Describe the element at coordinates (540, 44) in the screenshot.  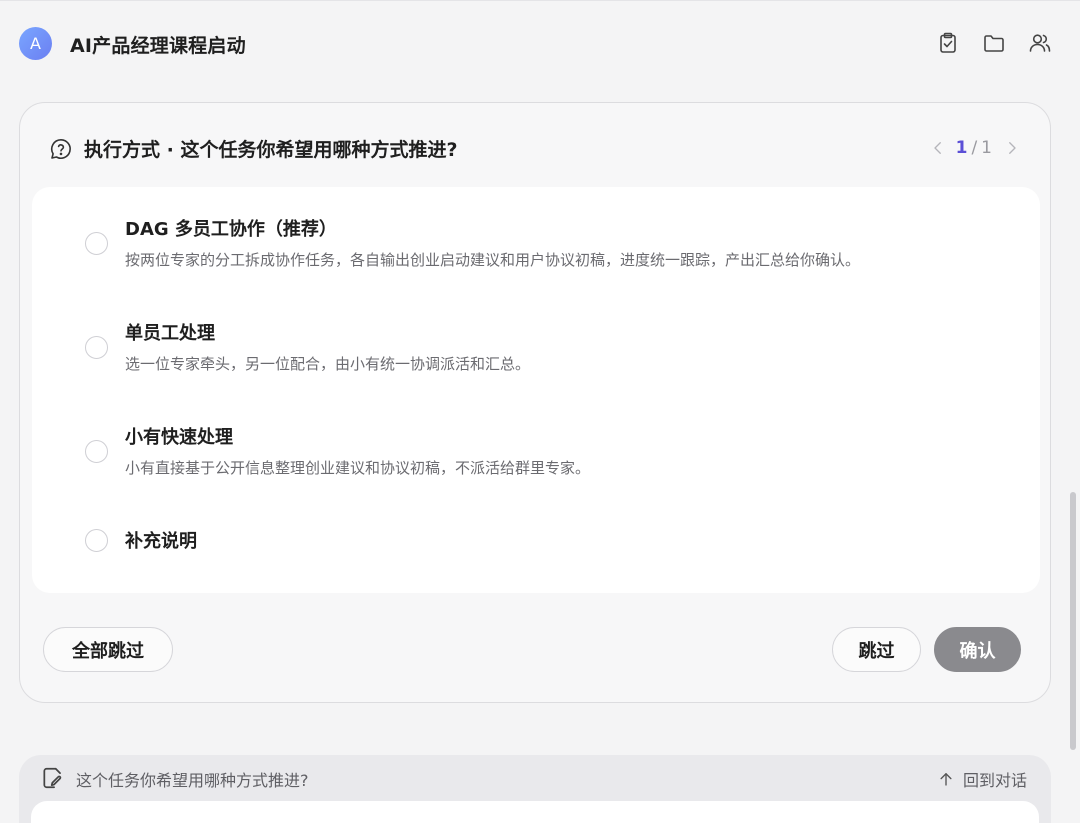
I see `top-bar: A AI产品经理课程启动` at that location.